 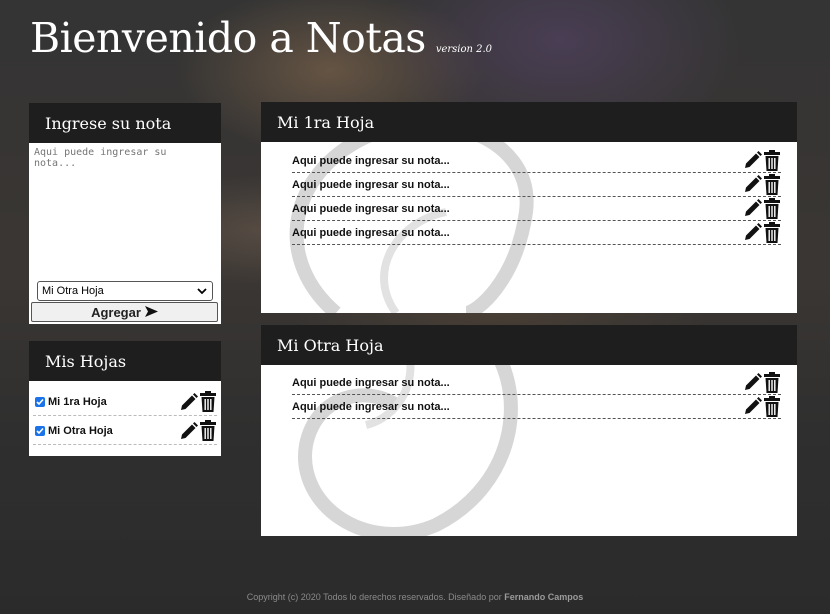 What do you see at coordinates (80, 431) in the screenshot?
I see `sheet-list-label: Mi Otra Hoja` at bounding box center [80, 431].